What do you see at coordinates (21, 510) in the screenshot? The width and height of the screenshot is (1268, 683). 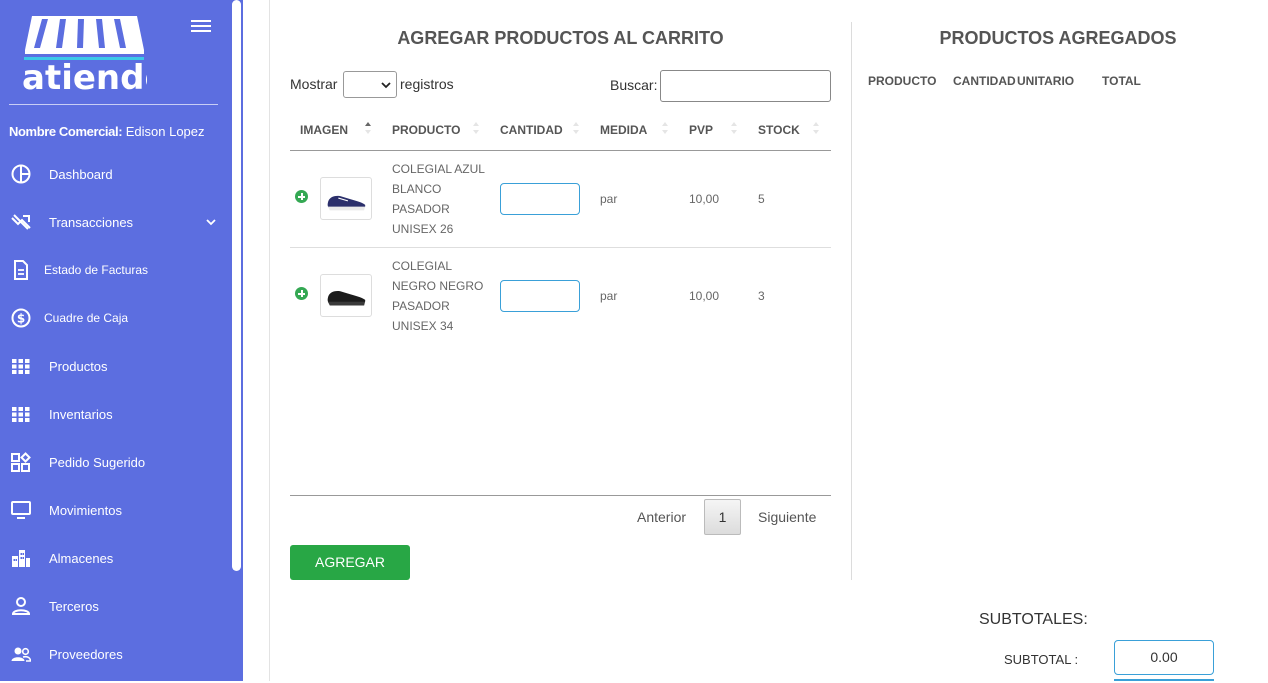 I see `monitor-icon` at bounding box center [21, 510].